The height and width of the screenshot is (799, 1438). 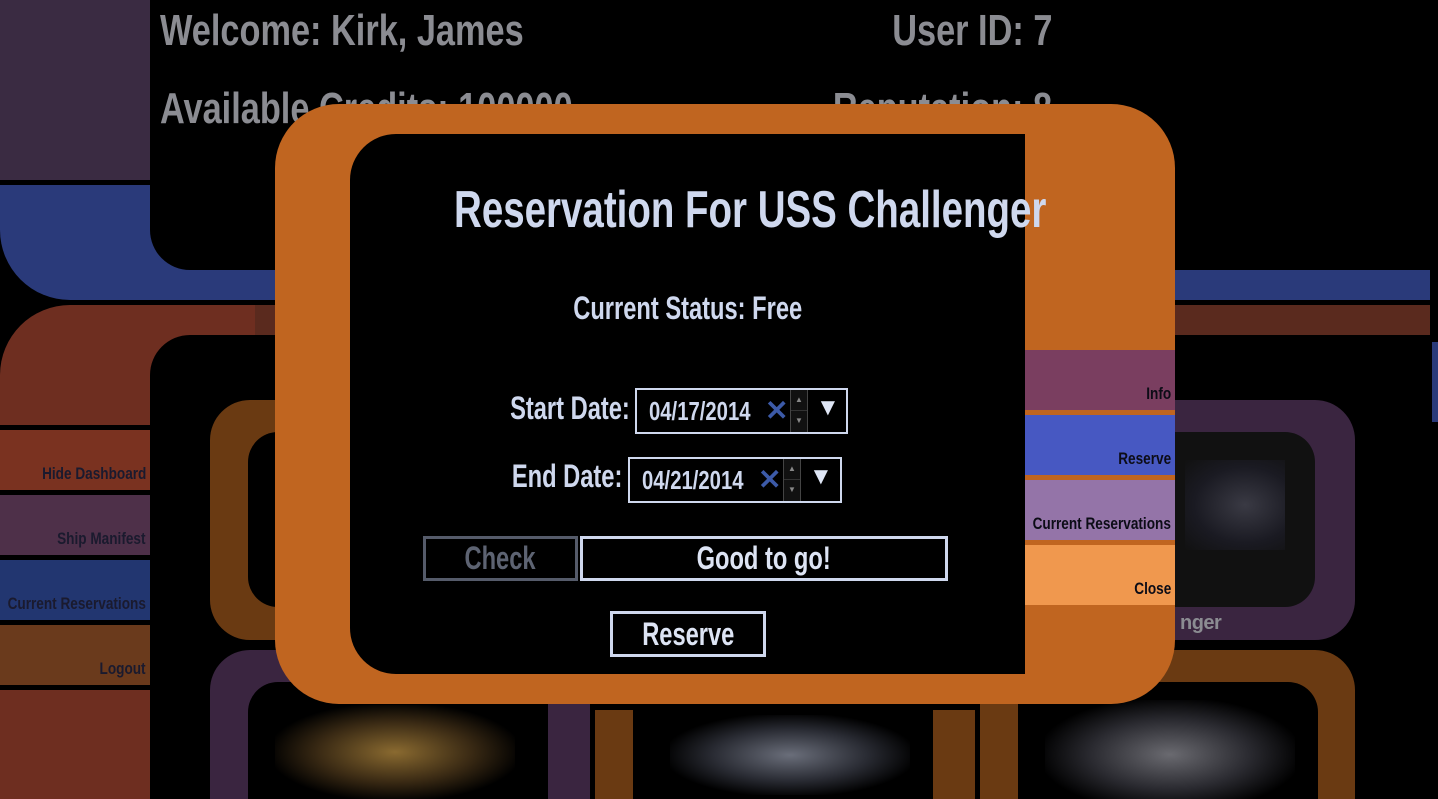 I want to click on panel-menu-label: Close, so click(x=1152, y=588).